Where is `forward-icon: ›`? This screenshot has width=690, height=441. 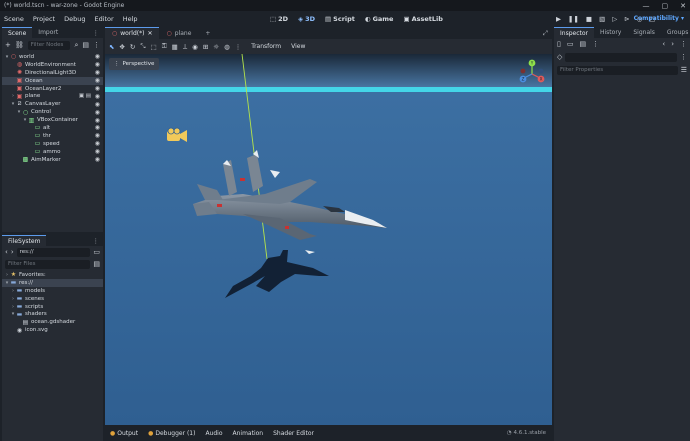
forward-icon: › is located at coordinates (12, 252).